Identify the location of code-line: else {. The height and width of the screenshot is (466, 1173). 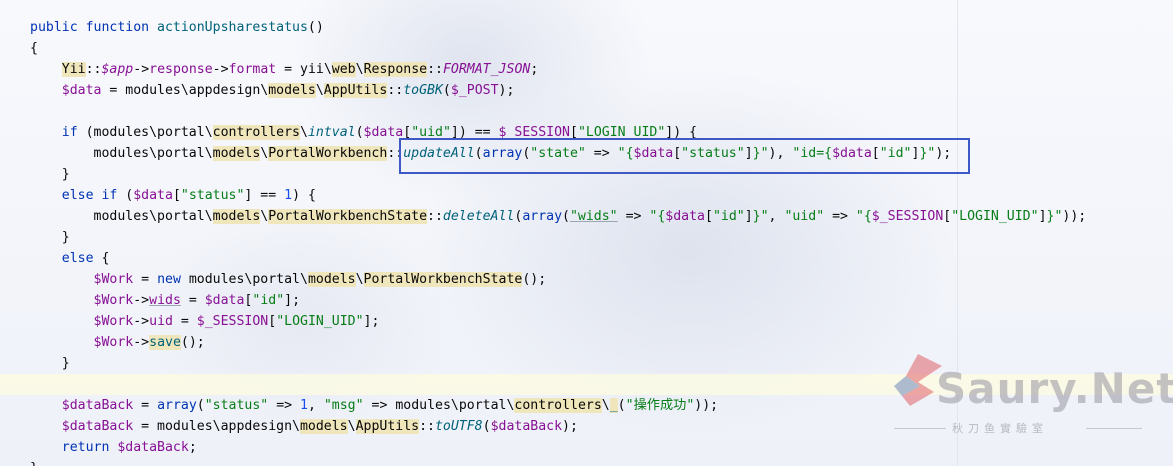
(70, 258).